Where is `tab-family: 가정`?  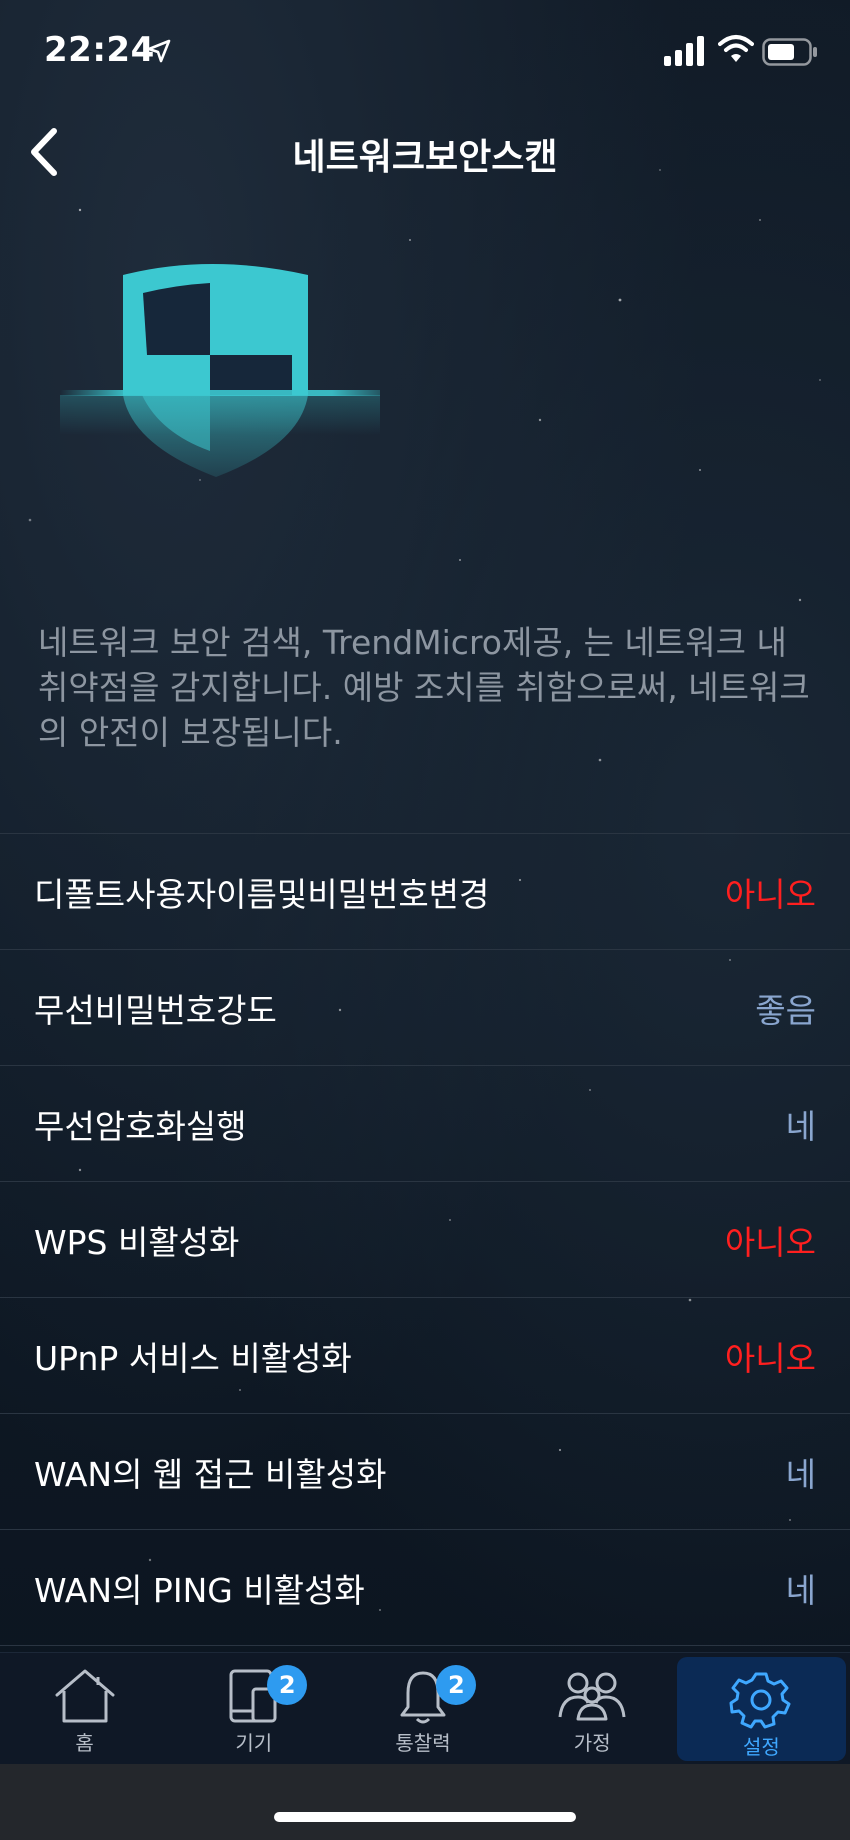 tab-family: 가정 is located at coordinates (592, 1709).